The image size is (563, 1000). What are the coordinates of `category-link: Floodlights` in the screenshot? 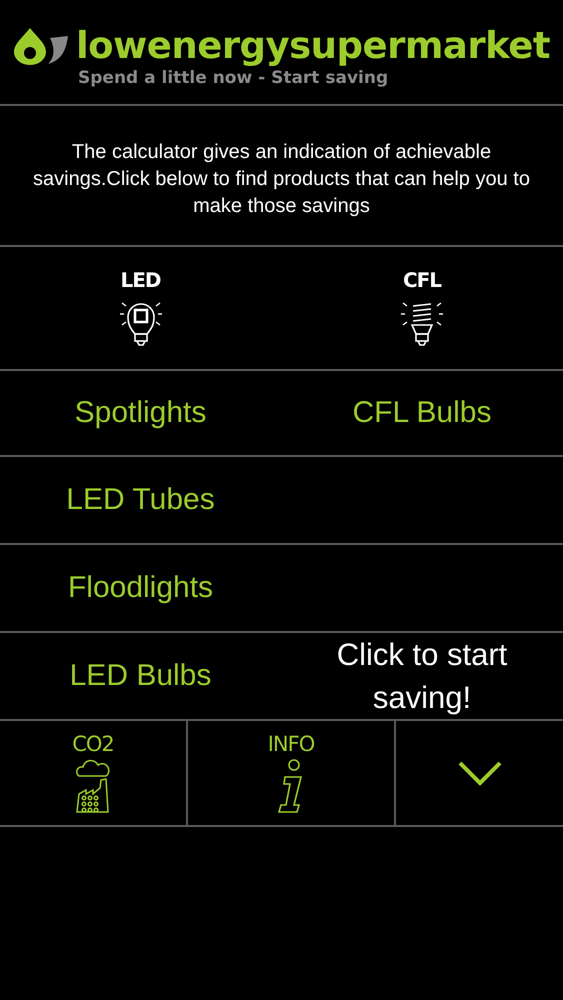 It's located at (141, 588).